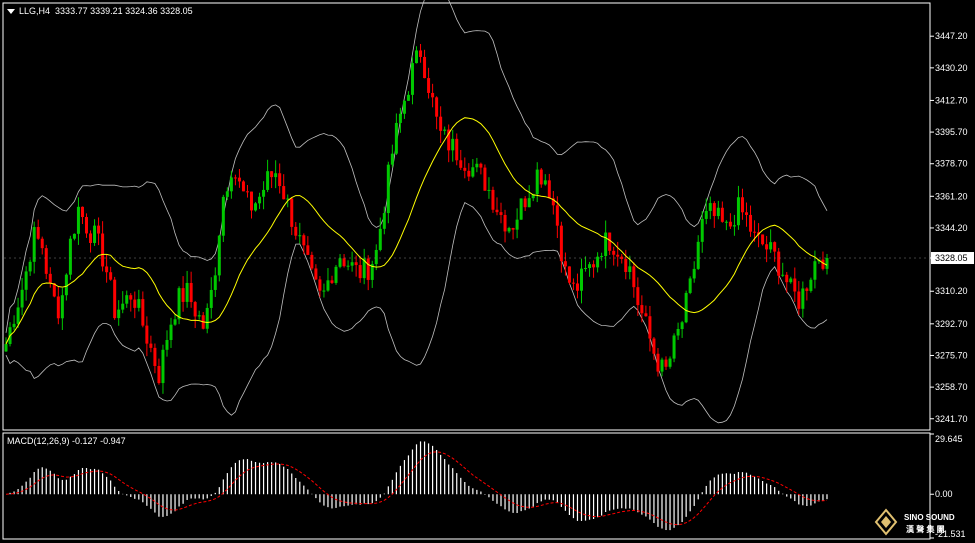 The height and width of the screenshot is (543, 975). What do you see at coordinates (951, 132) in the screenshot?
I see `price-tick-label: 3395.70` at bounding box center [951, 132].